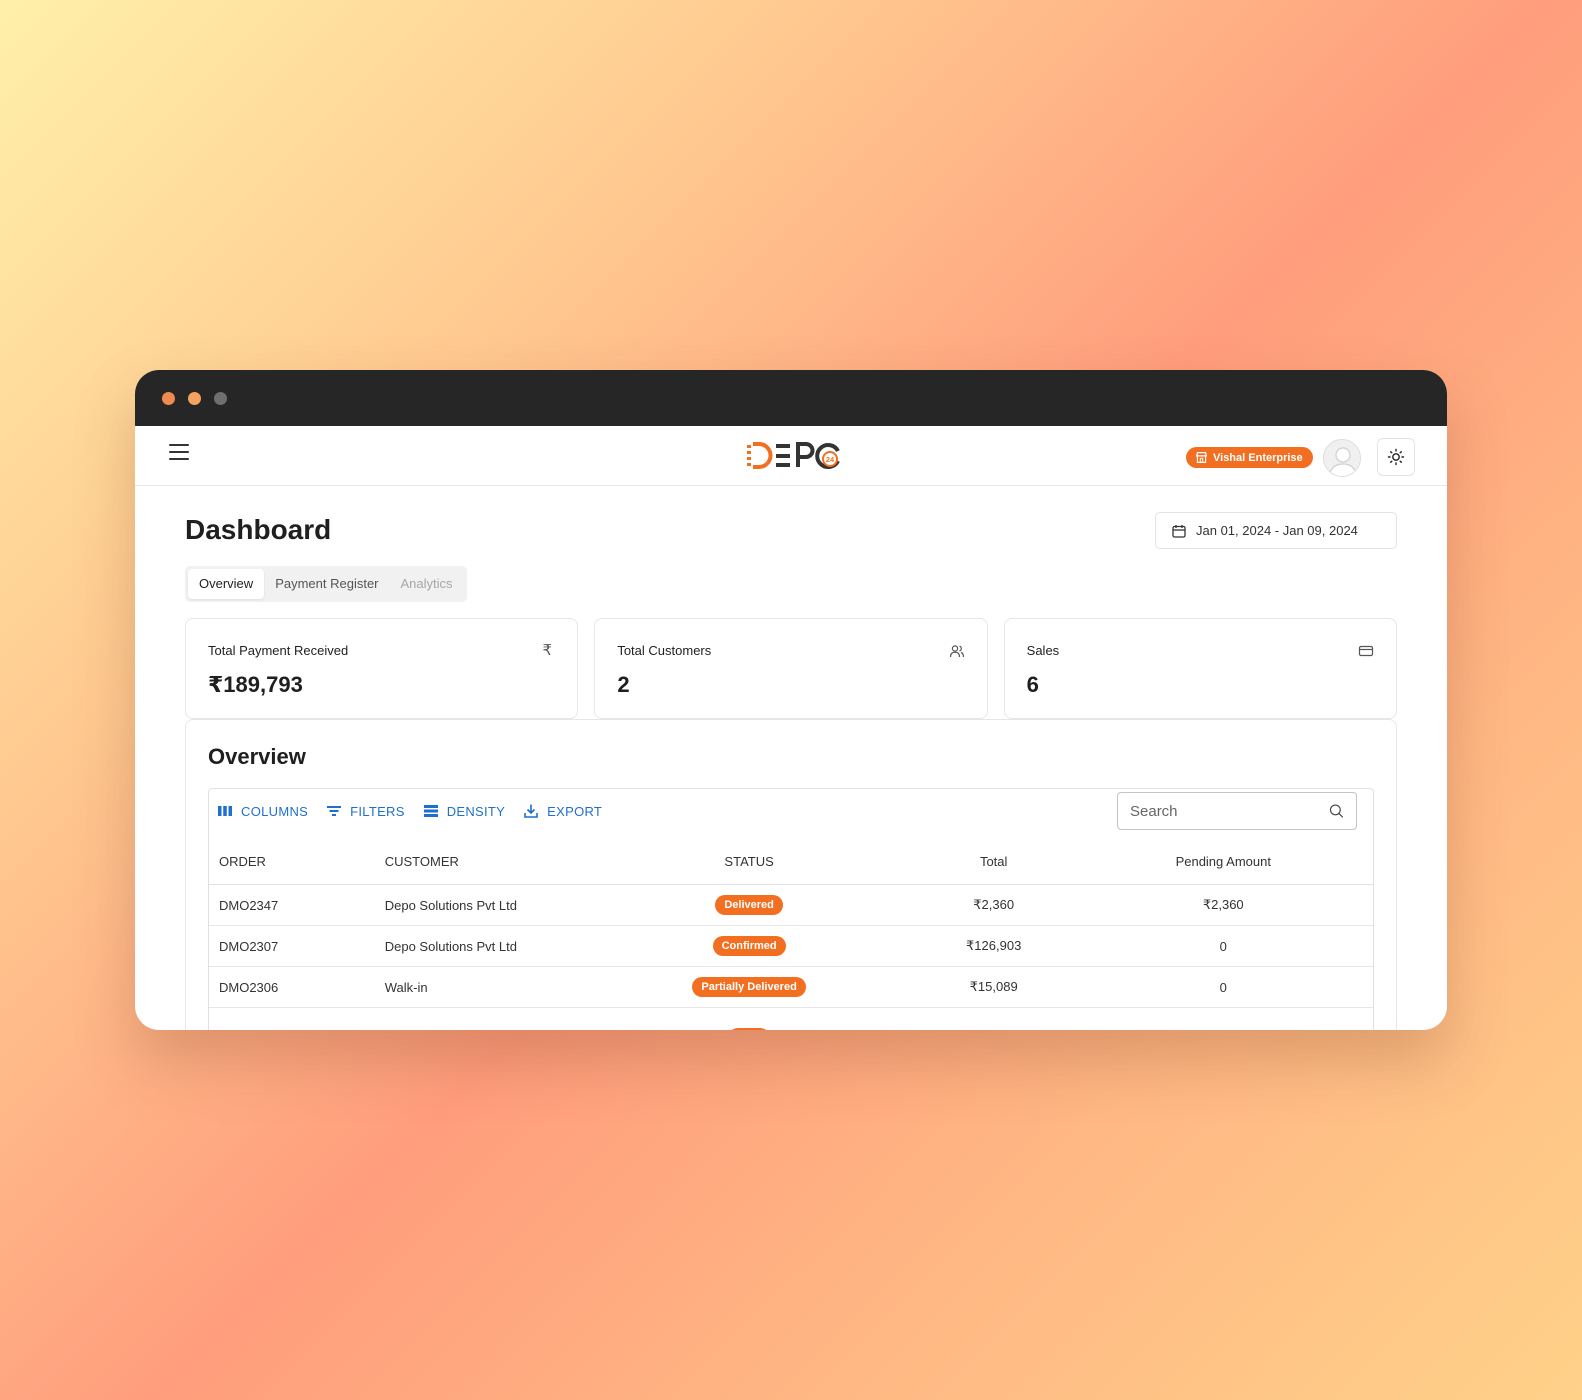  What do you see at coordinates (994, 904) in the screenshot?
I see `total-cell: ₹2,360` at bounding box center [994, 904].